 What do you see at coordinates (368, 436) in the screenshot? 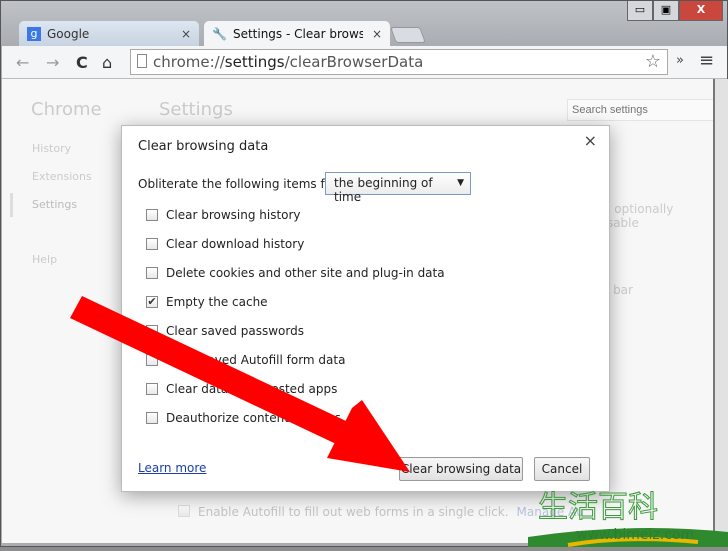
I see `arrow-head` at bounding box center [368, 436].